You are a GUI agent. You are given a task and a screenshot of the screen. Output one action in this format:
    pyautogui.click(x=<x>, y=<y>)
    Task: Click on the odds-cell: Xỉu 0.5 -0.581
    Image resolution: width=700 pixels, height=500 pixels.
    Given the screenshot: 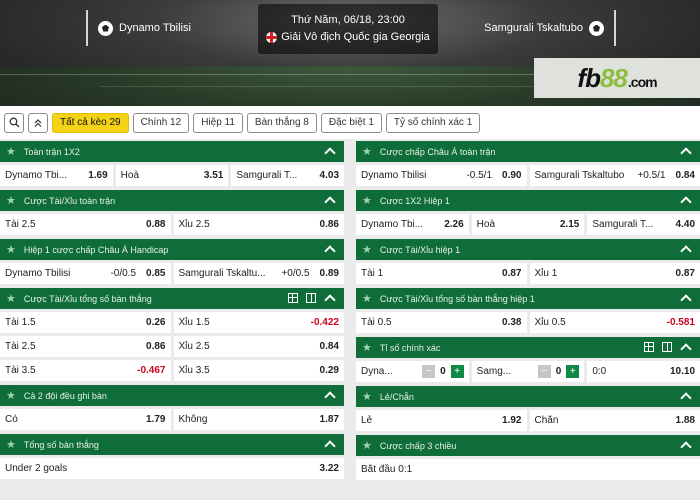 What is the action you would take?
    pyautogui.click(x=615, y=322)
    